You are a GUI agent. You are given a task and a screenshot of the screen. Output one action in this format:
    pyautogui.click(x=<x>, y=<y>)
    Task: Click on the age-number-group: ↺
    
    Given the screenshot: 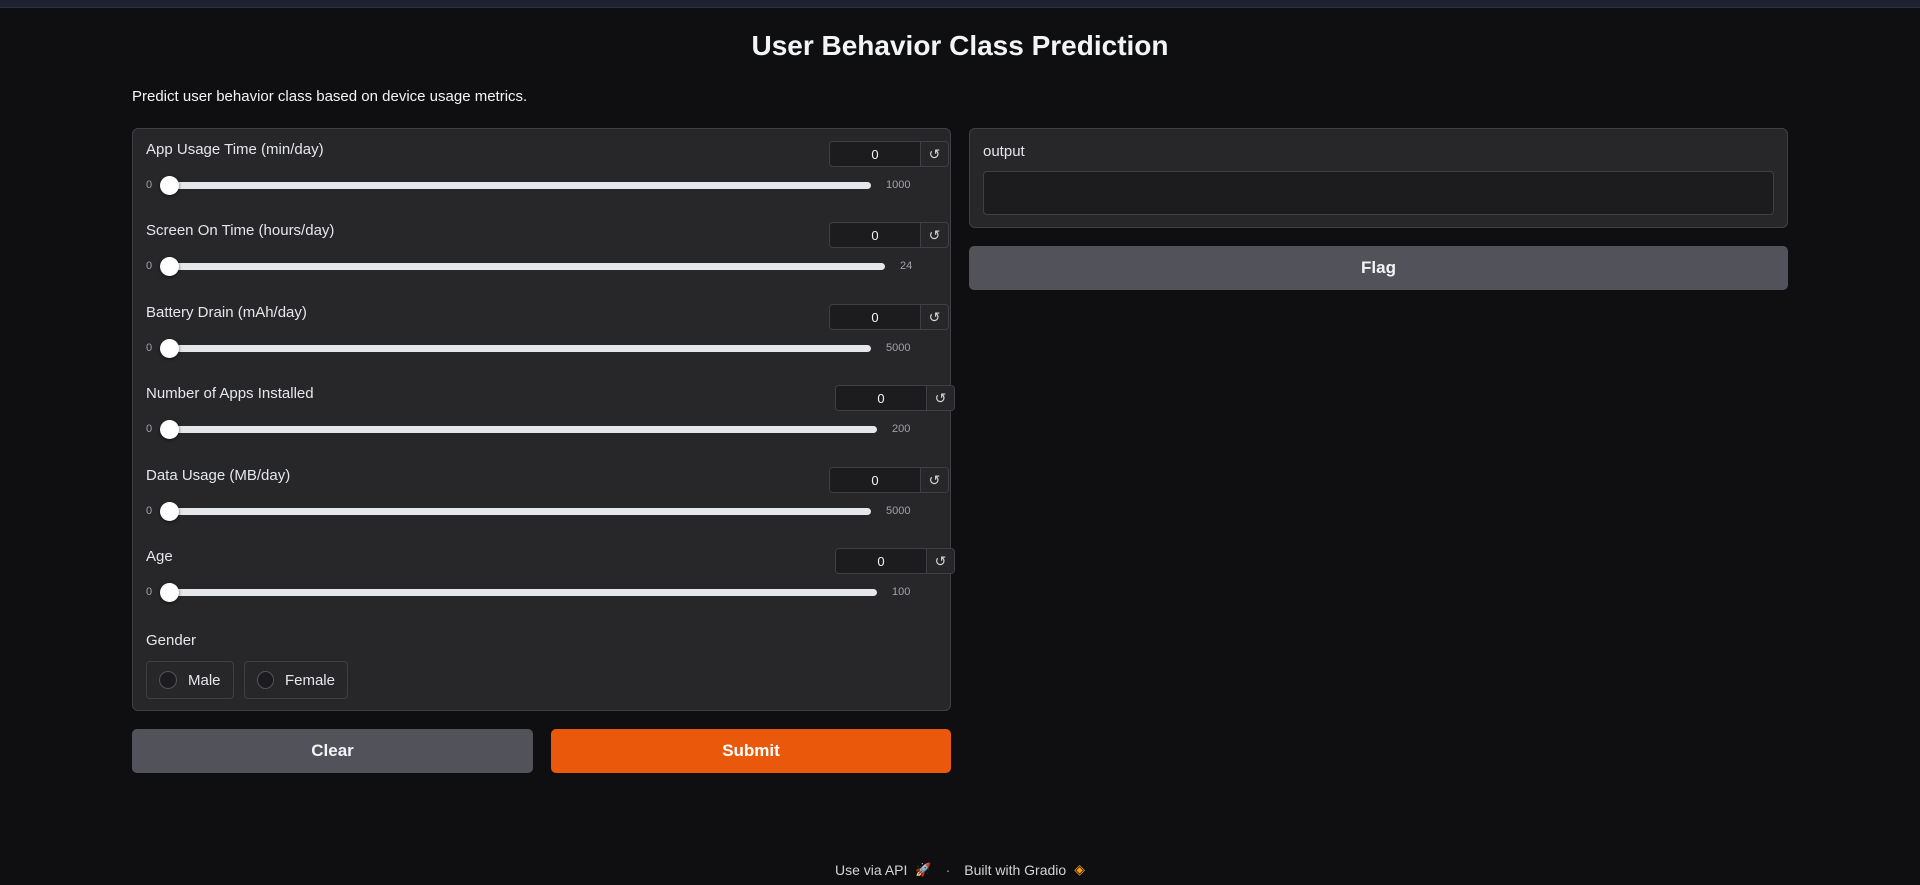 What is the action you would take?
    pyautogui.click(x=895, y=561)
    